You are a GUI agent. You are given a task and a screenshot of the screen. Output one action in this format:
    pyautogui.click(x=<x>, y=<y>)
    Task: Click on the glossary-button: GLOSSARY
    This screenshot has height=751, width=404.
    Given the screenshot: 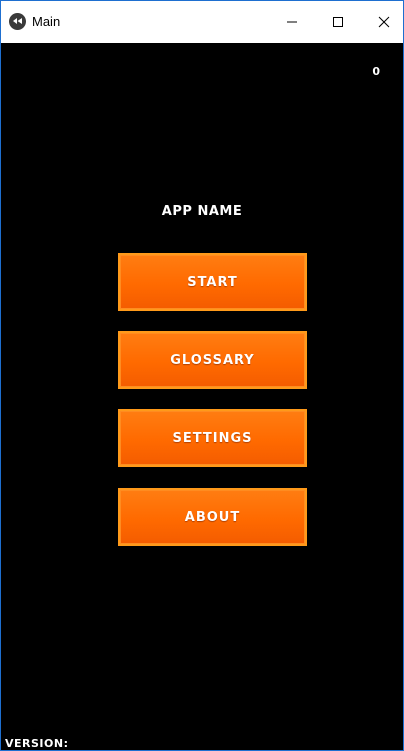 What is the action you would take?
    pyautogui.click(x=212, y=360)
    